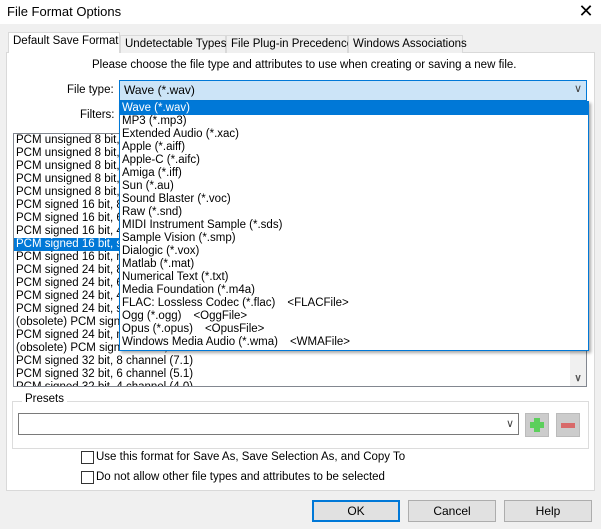 This screenshot has width=601, height=529. Describe the element at coordinates (586, 11) in the screenshot. I see `close-icon: ✕` at that location.